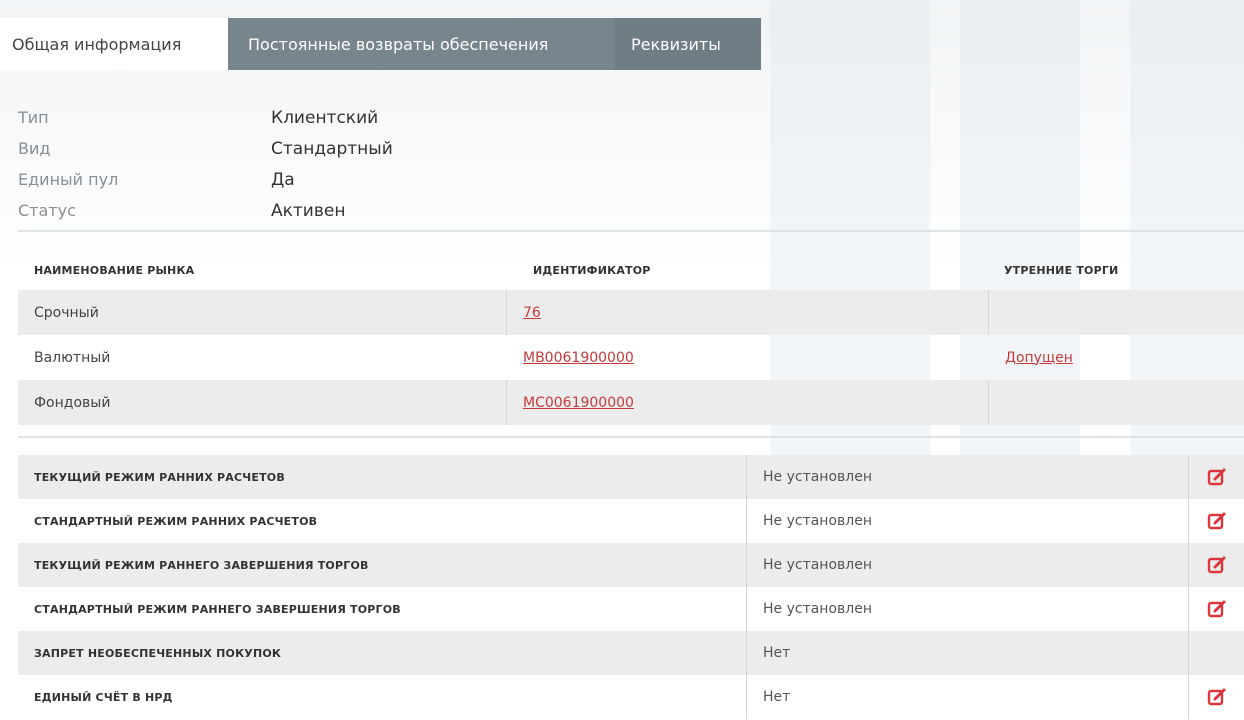 The height and width of the screenshot is (720, 1244). Describe the element at coordinates (176, 521) in the screenshot. I see `setting-label: СТАНДАРТНЫЙ РЕЖИМ РАННИХ РАСЧЕТОВ` at that location.